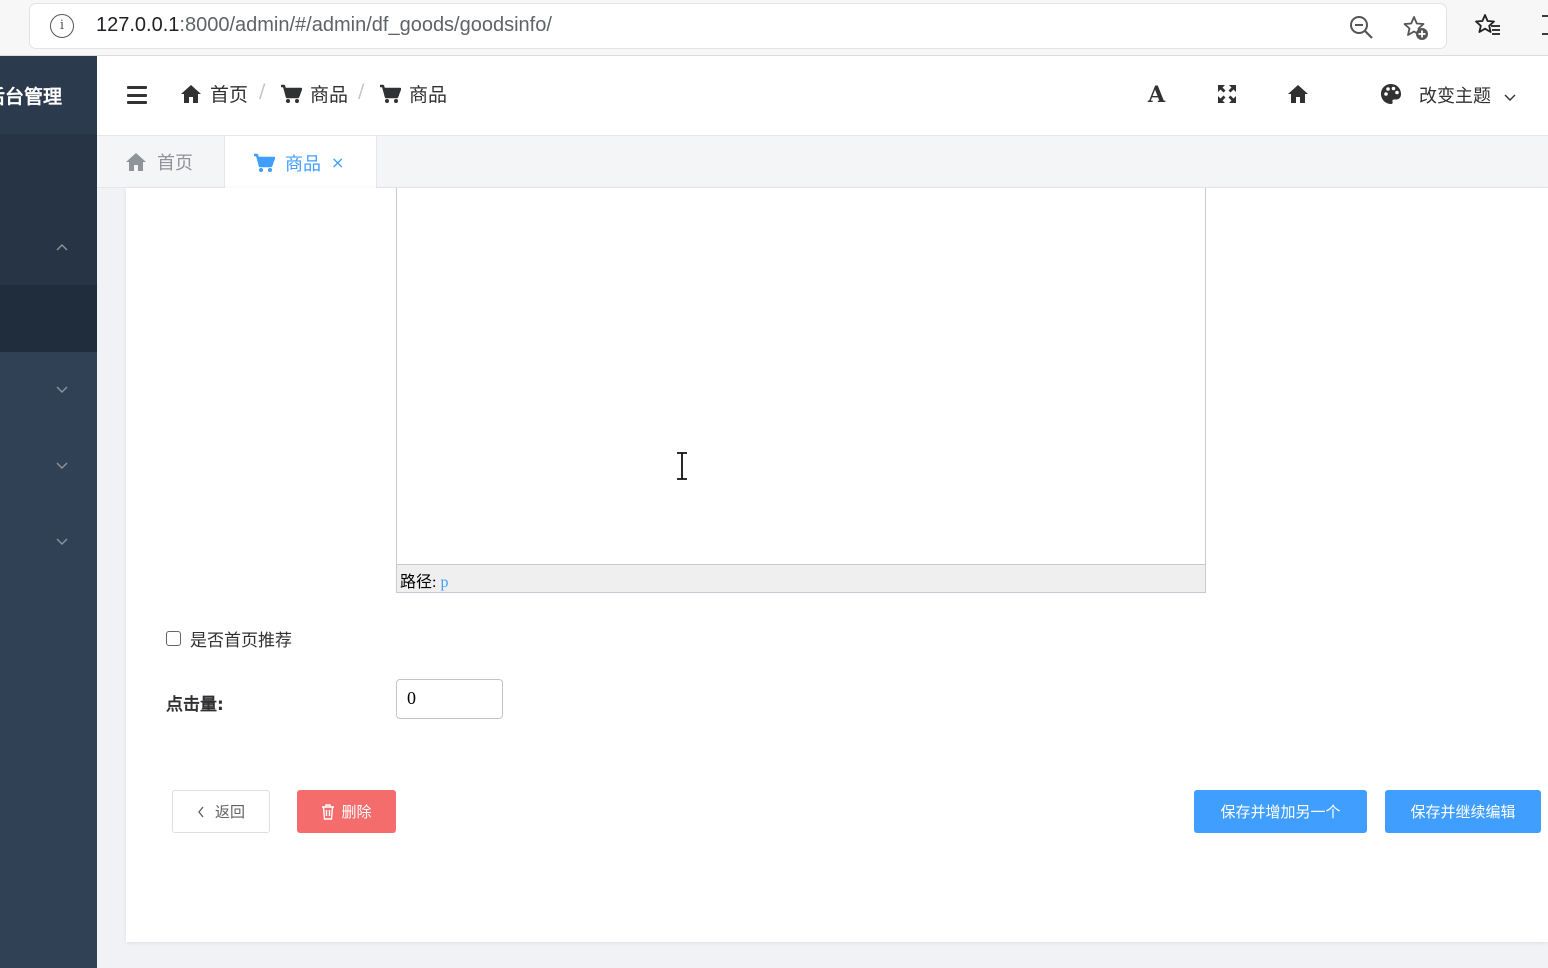  Describe the element at coordinates (1227, 94) in the screenshot. I see `fullscreen-icon` at that location.